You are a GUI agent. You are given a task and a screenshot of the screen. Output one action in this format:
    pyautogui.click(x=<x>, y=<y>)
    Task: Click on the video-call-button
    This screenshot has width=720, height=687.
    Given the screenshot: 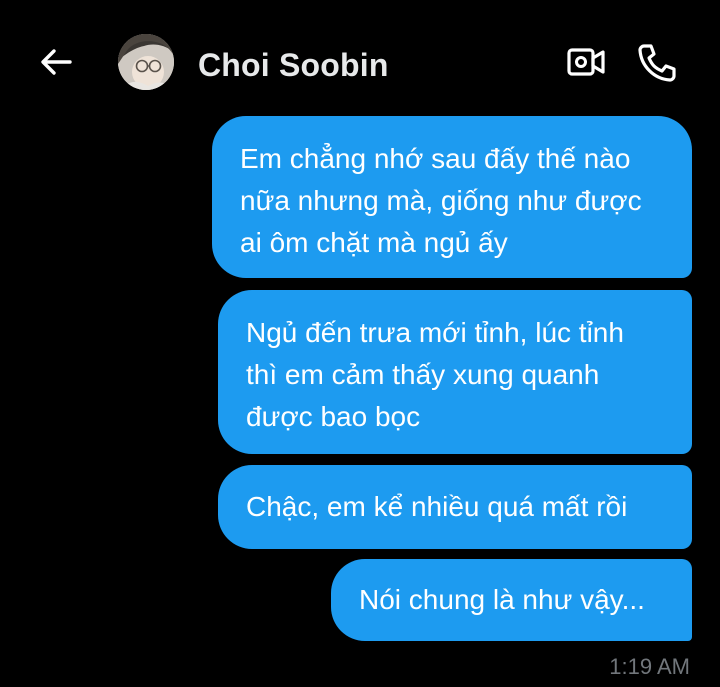 What is the action you would take?
    pyautogui.click(x=586, y=62)
    